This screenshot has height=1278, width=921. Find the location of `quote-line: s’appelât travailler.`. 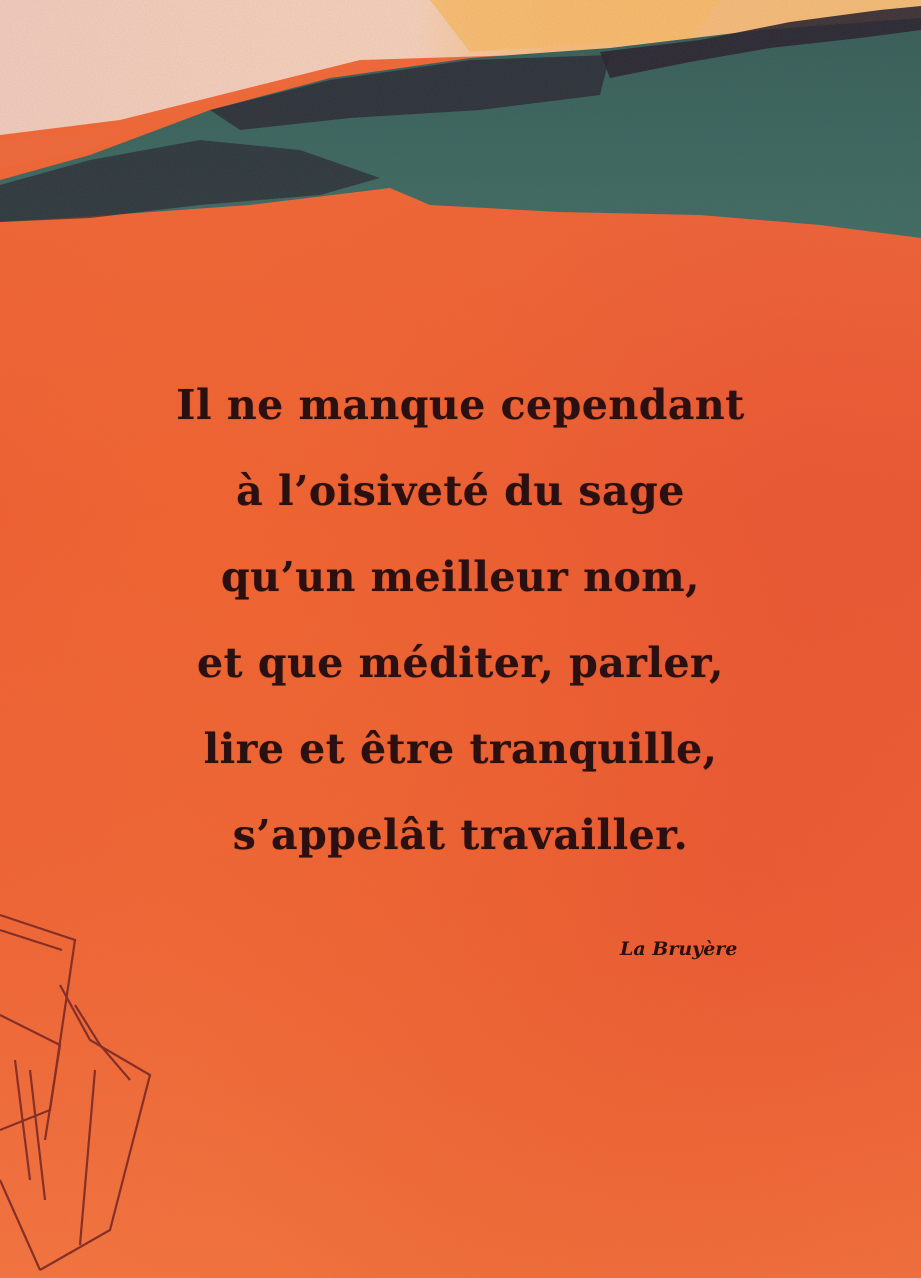

quote-line: s’appelât travailler. is located at coordinates (460, 835).